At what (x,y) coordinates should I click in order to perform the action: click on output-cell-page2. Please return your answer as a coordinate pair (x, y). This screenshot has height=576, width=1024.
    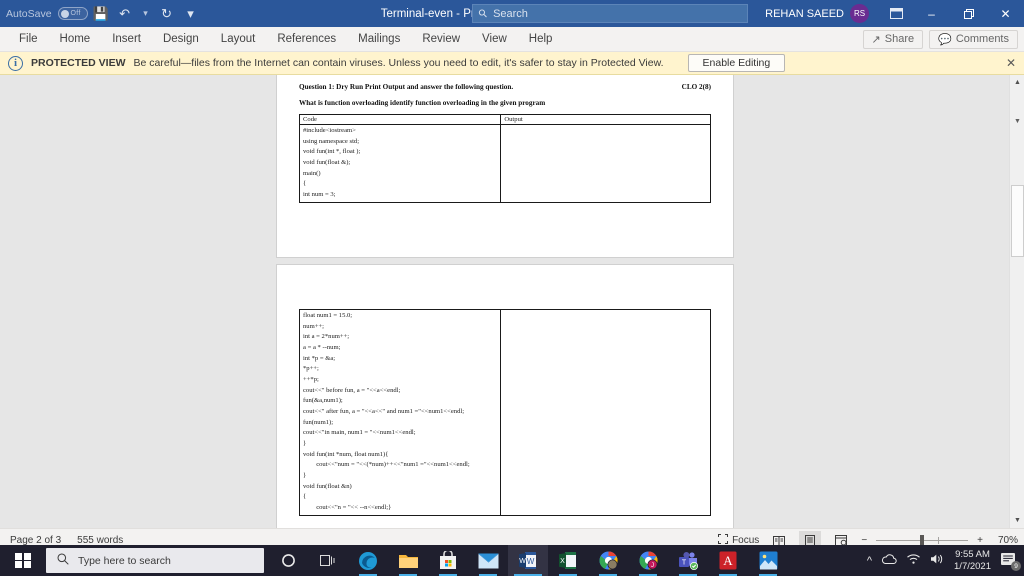
    Looking at the image, I should click on (605, 412).